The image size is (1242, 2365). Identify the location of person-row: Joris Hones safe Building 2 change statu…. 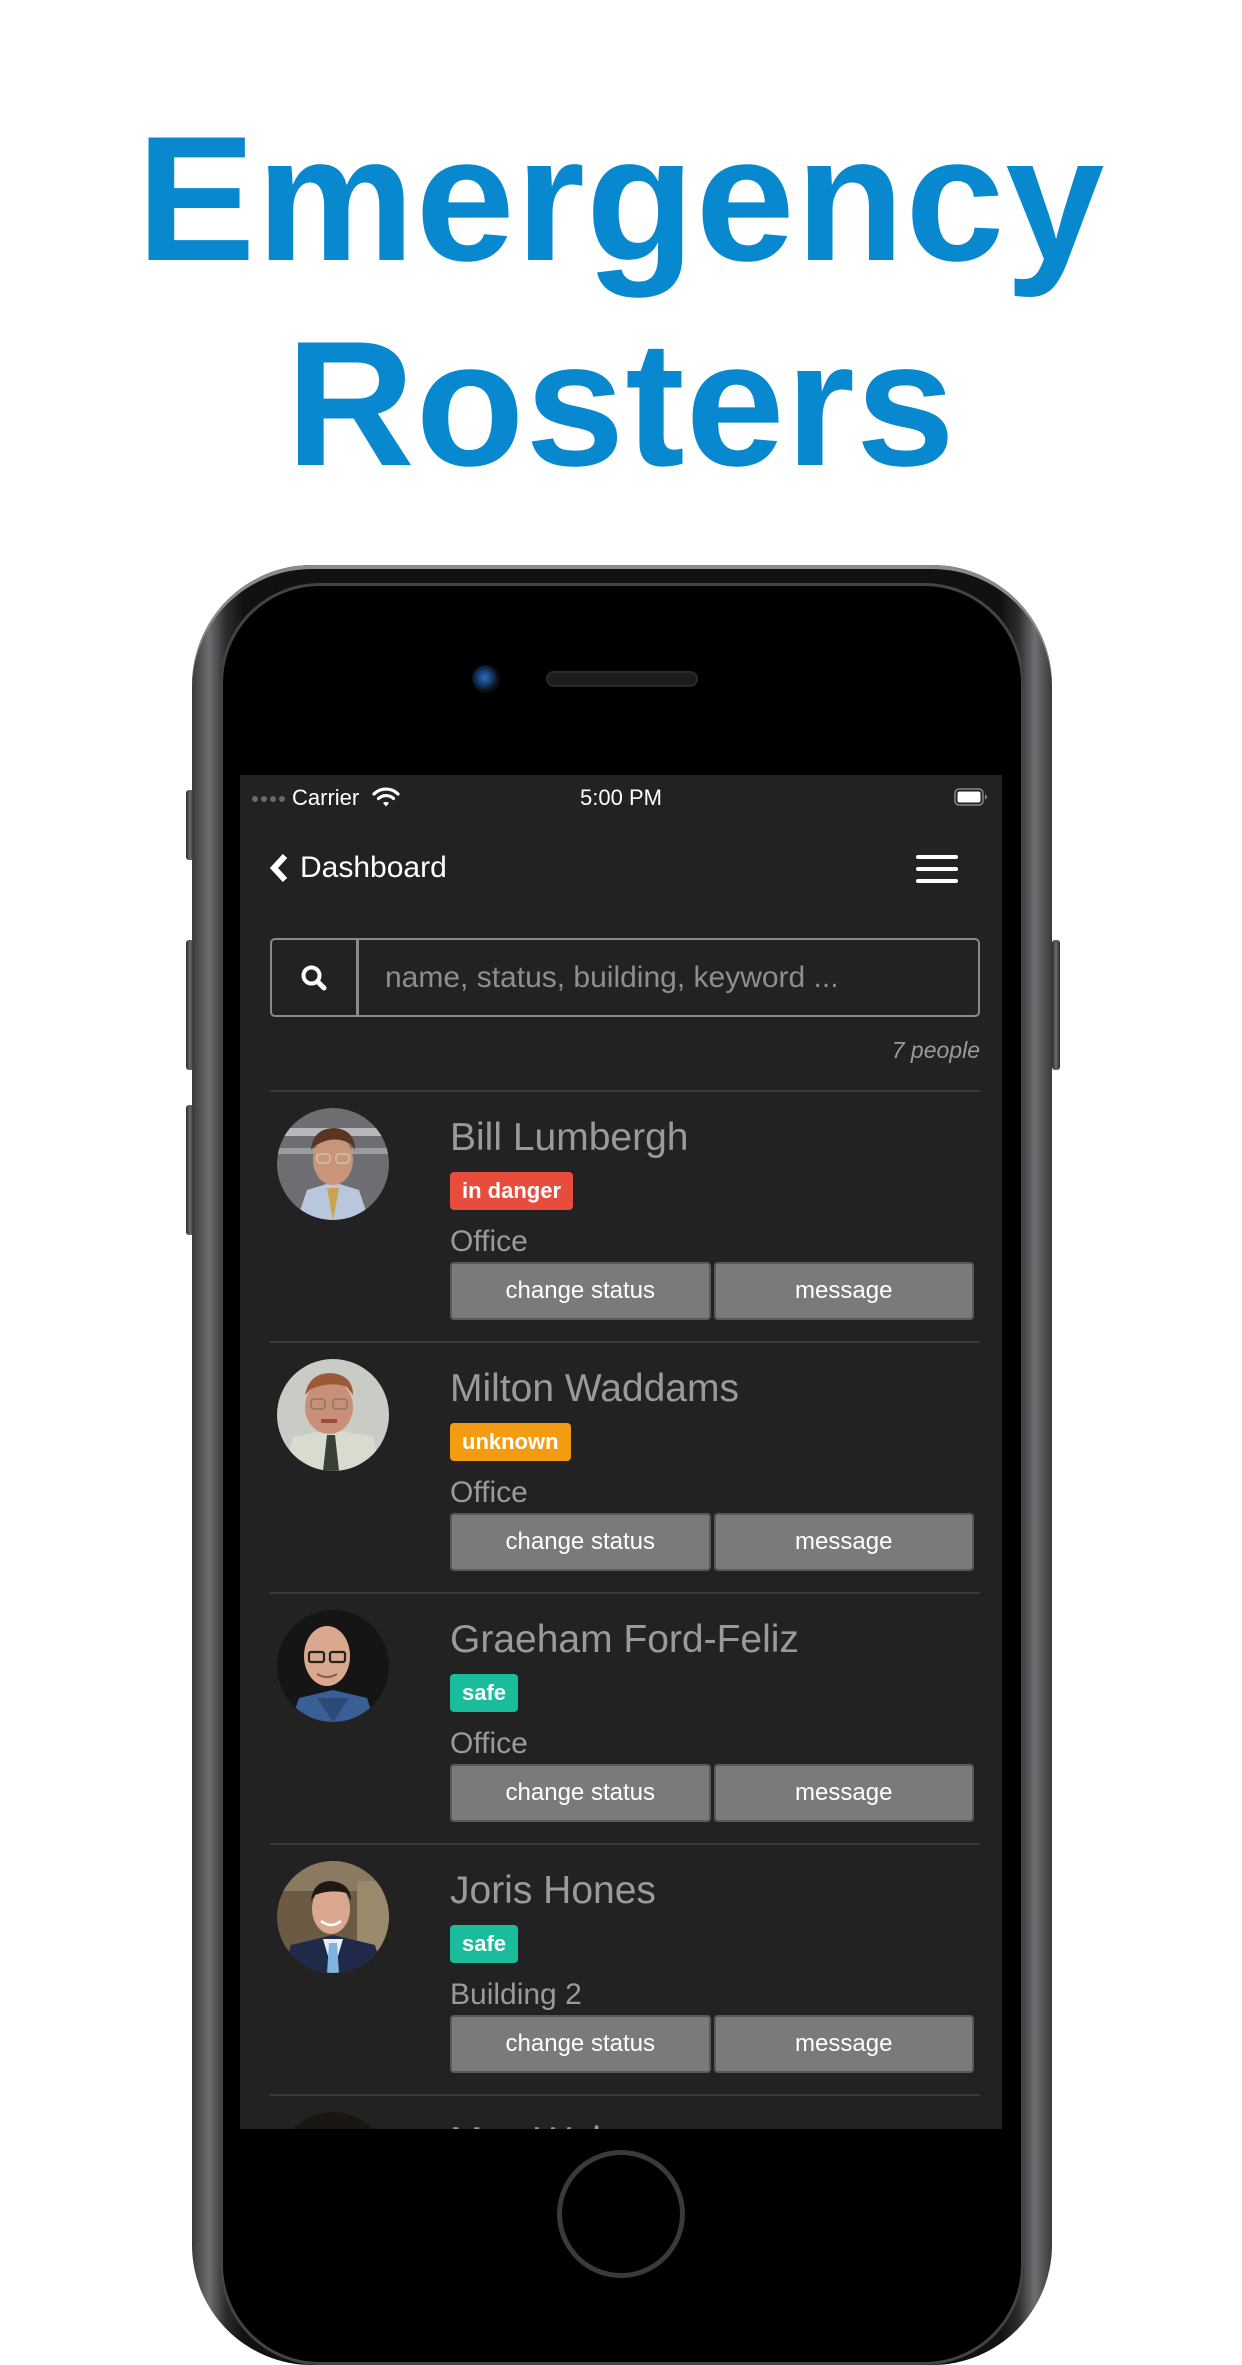
(625, 1968).